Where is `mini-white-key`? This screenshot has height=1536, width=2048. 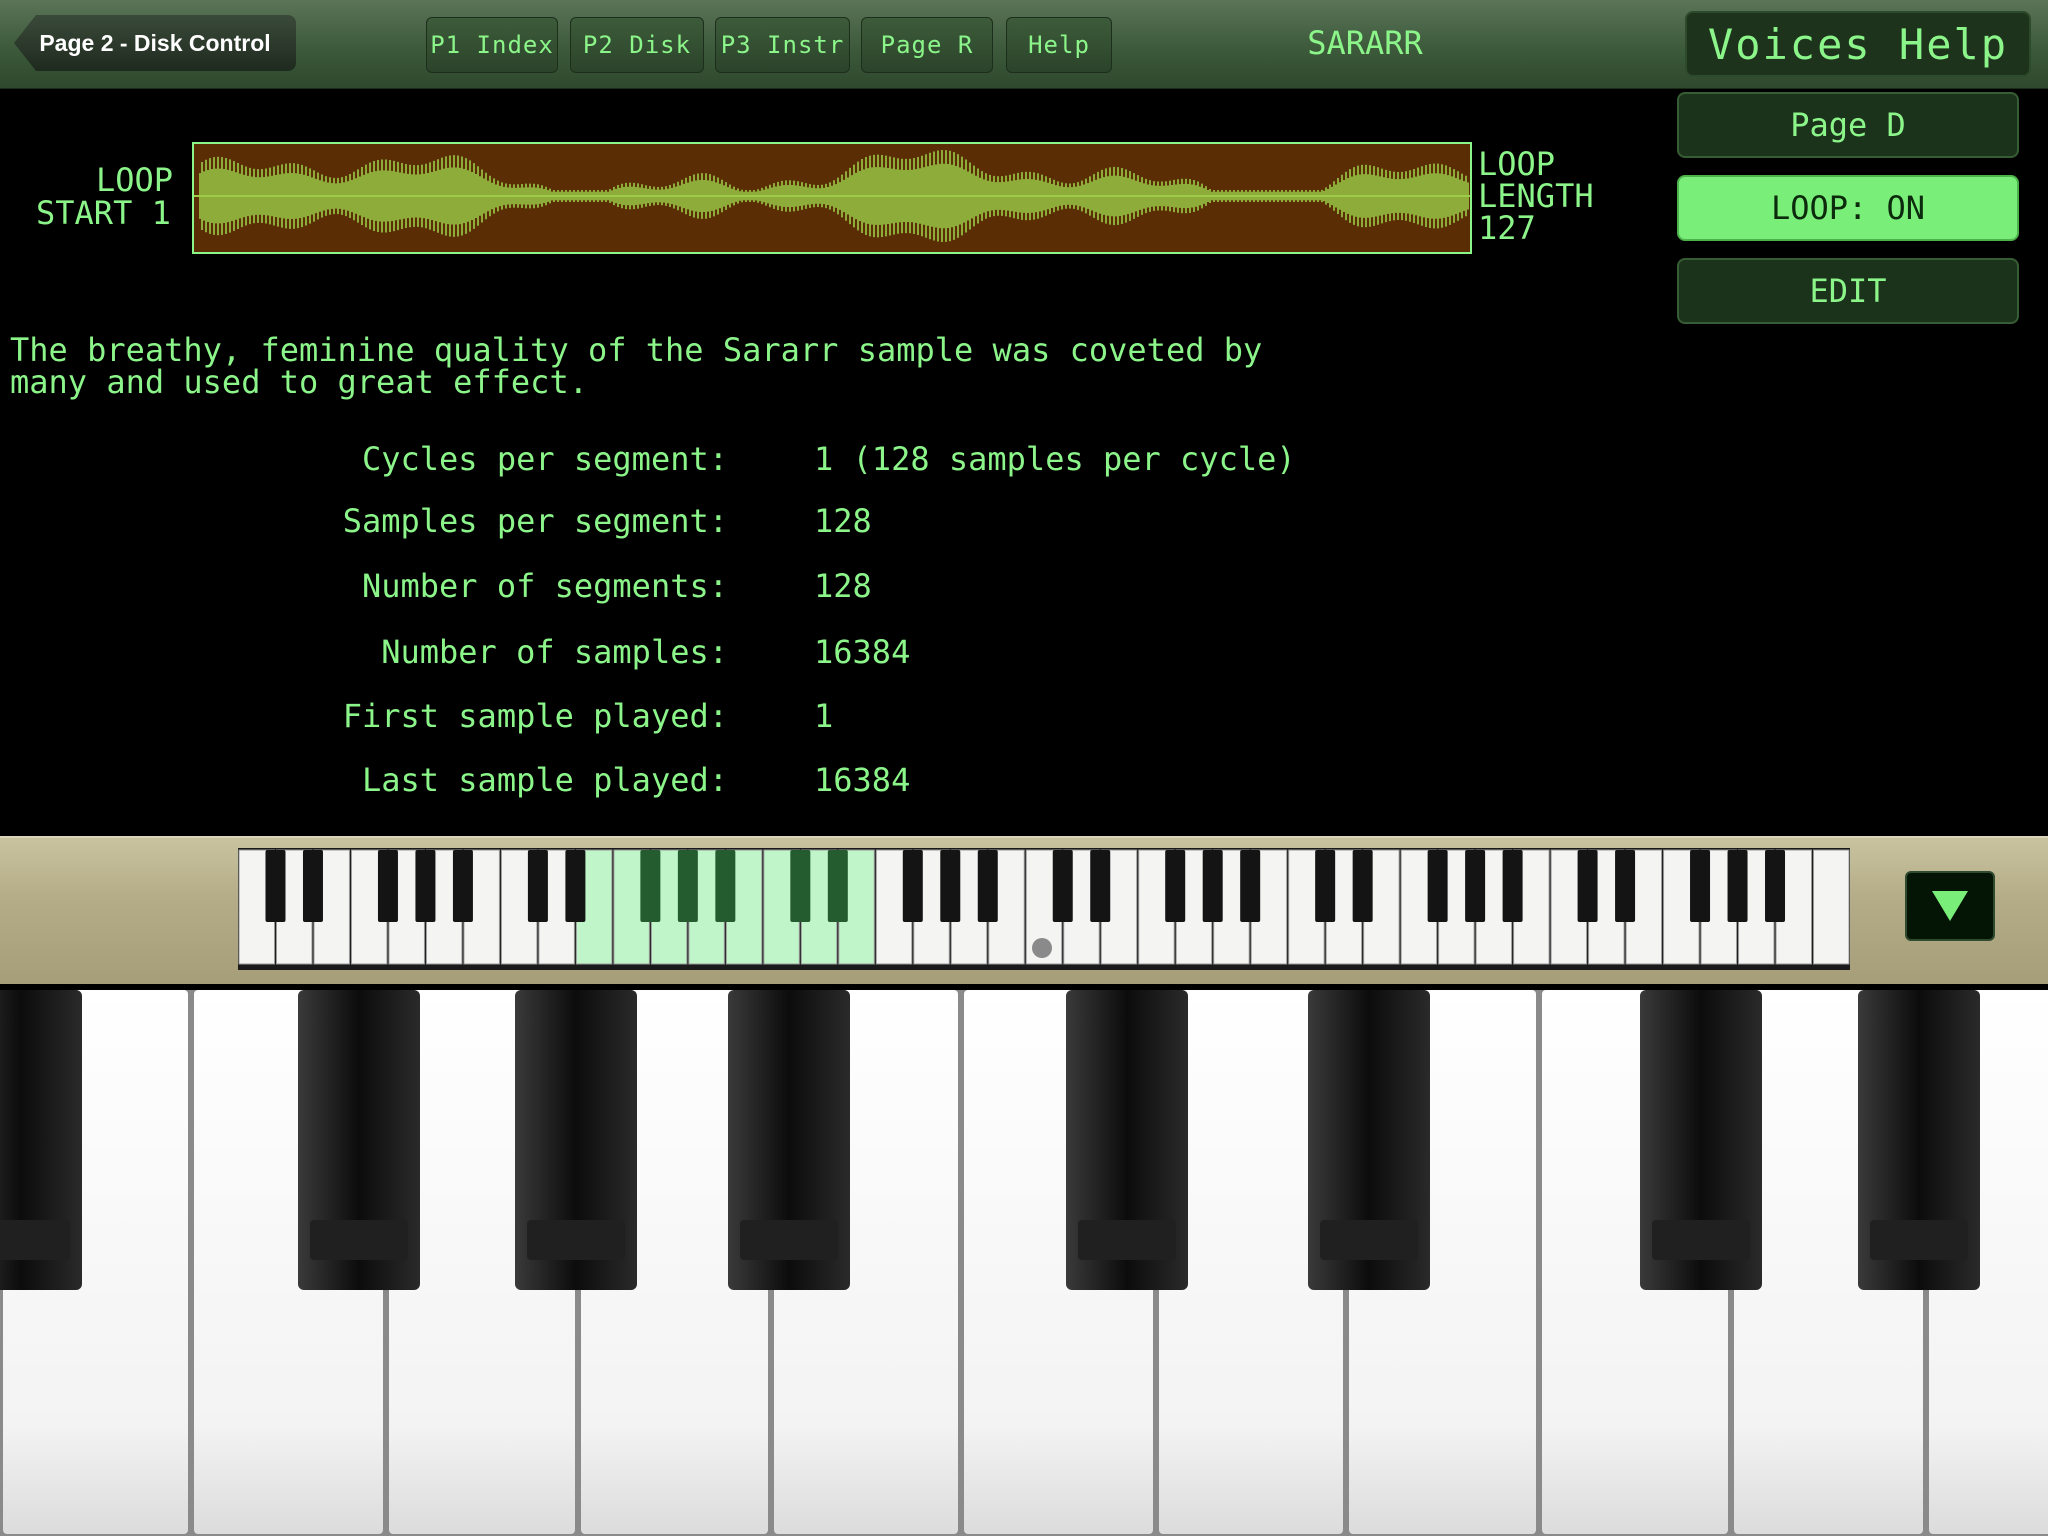 mini-white-key is located at coordinates (1831, 907).